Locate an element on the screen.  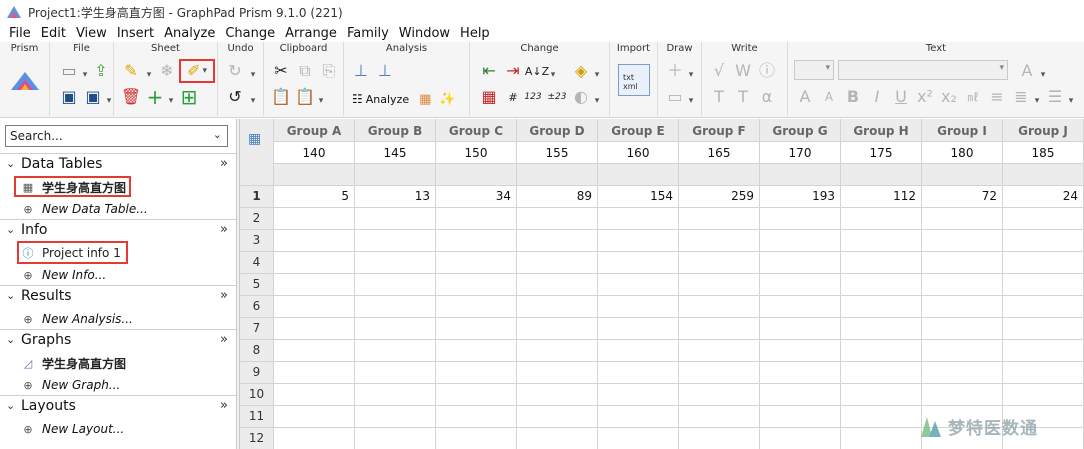
undo-icon: ↺ is located at coordinates (235, 97).